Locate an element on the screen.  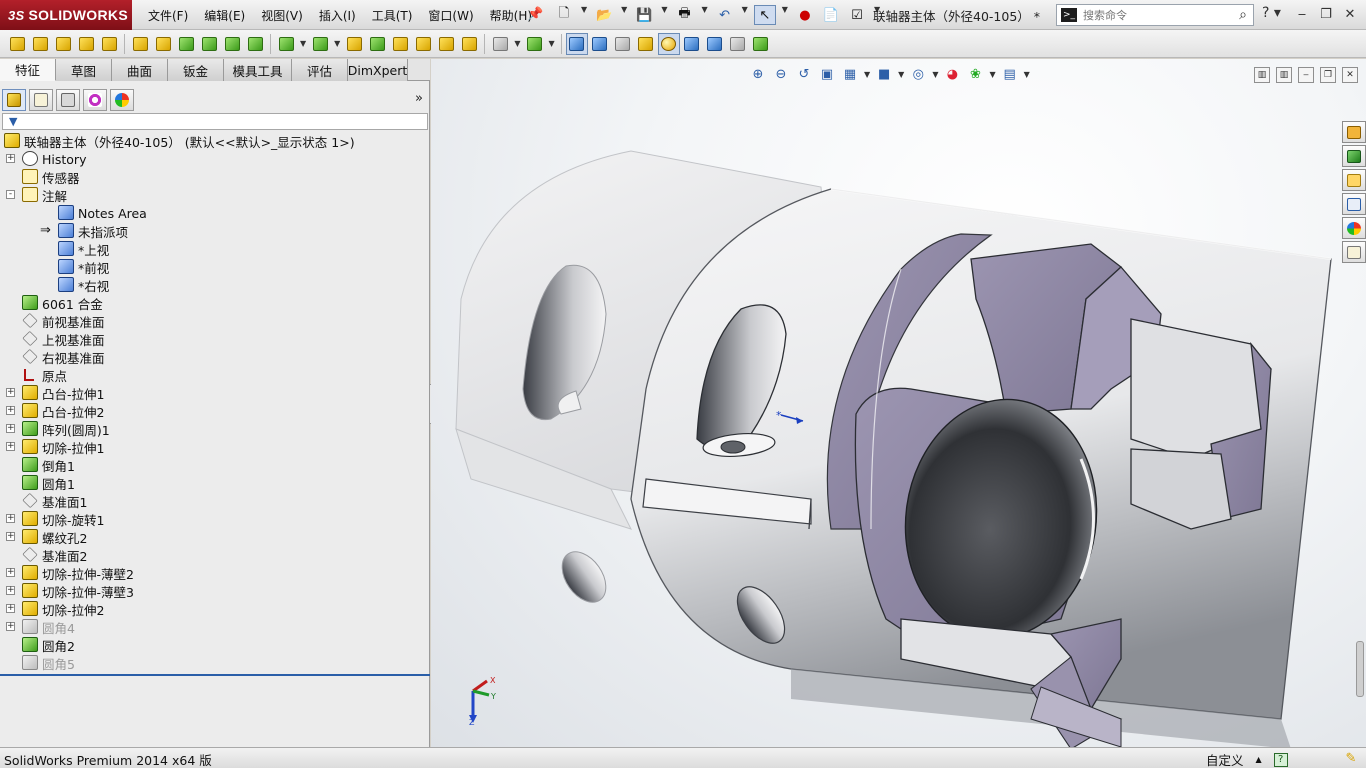
tree-item: + History is located at coordinates (215, 159).